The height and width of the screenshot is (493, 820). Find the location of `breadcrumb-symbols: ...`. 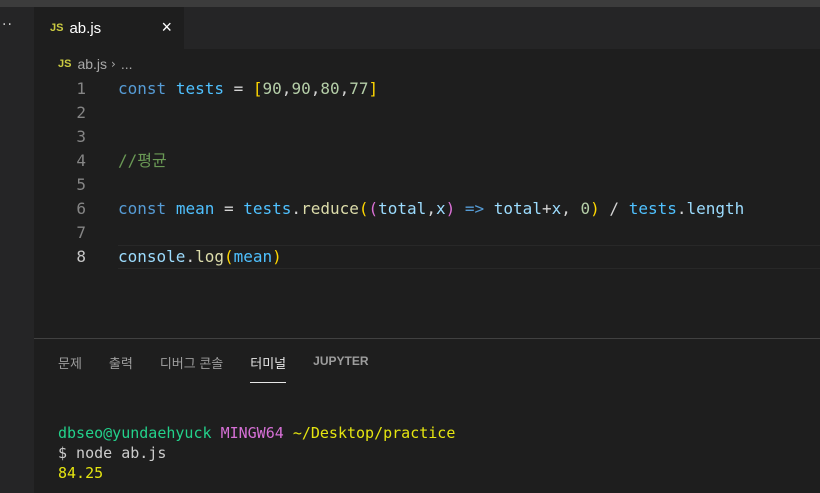

breadcrumb-symbols: ... is located at coordinates (127, 64).